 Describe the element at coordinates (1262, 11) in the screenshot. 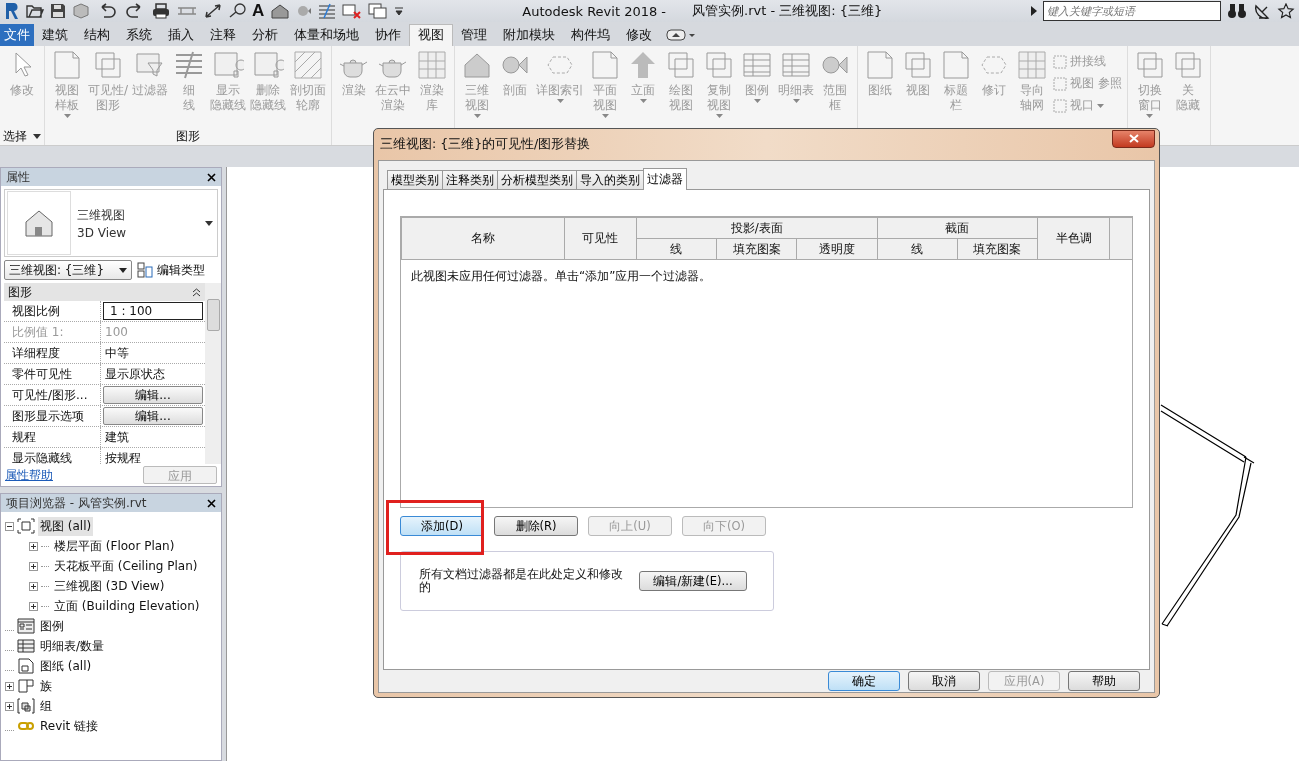

I see `satellite-dish-icon` at that location.